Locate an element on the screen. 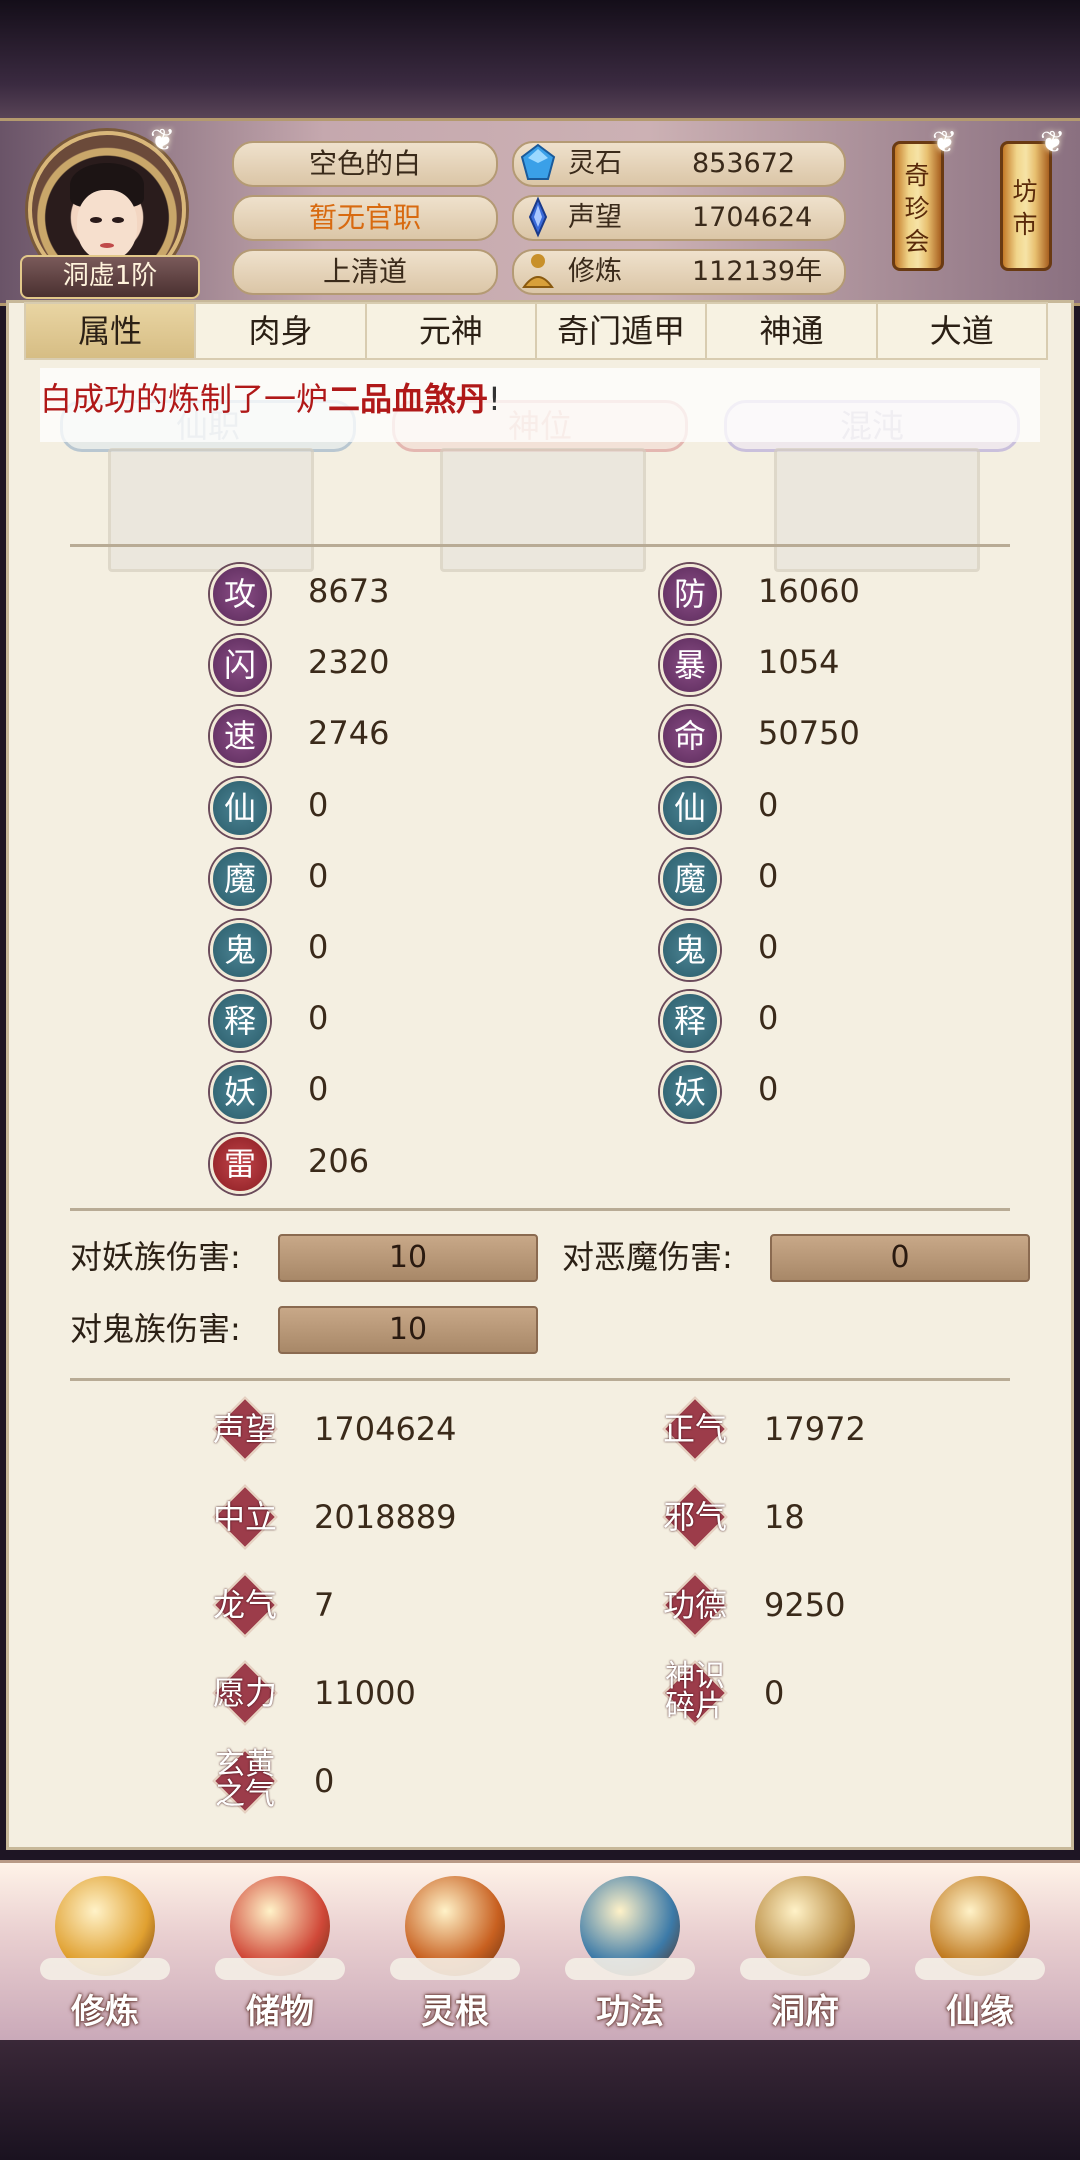 This screenshot has width=1080, height=2160. stat-badge-left: 攻 is located at coordinates (240, 594).